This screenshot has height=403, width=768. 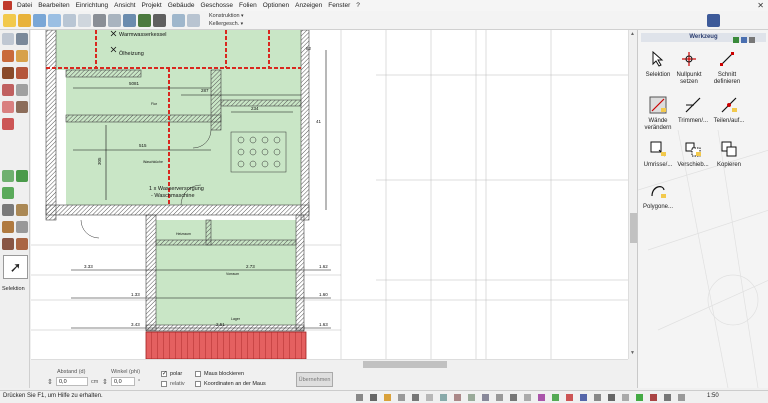 I want to click on menu-item-anzeigen: Anzeigen, so click(x=308, y=5).